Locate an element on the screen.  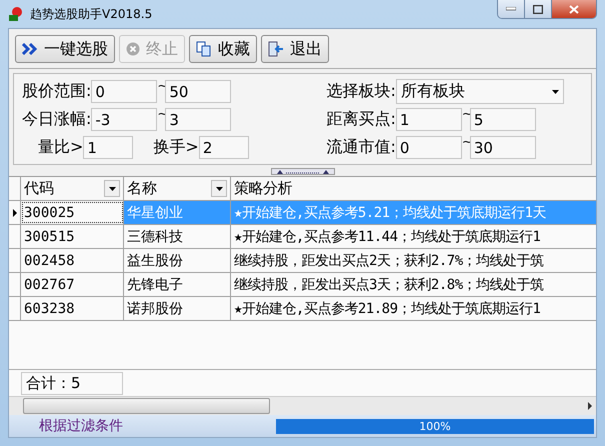
table-cell: 002767 is located at coordinates (72, 284).